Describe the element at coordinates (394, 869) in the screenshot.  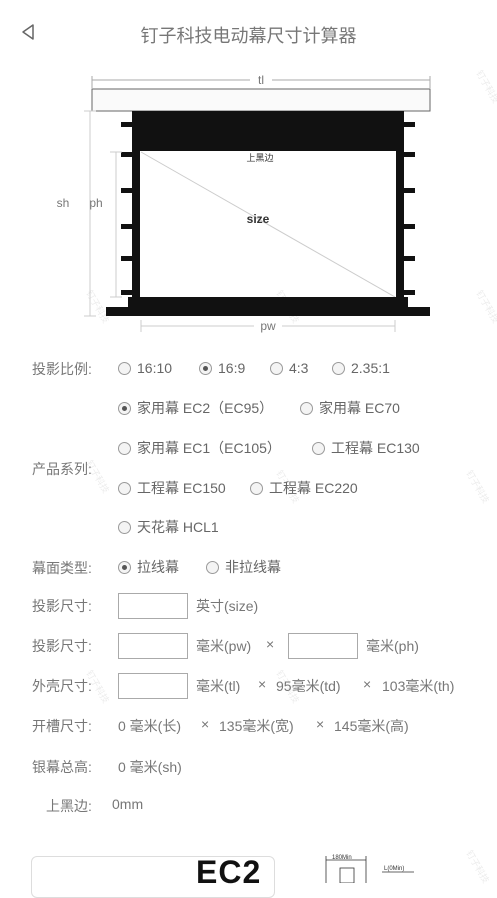
I see `mini-dim-label-2: L(0Min)` at that location.